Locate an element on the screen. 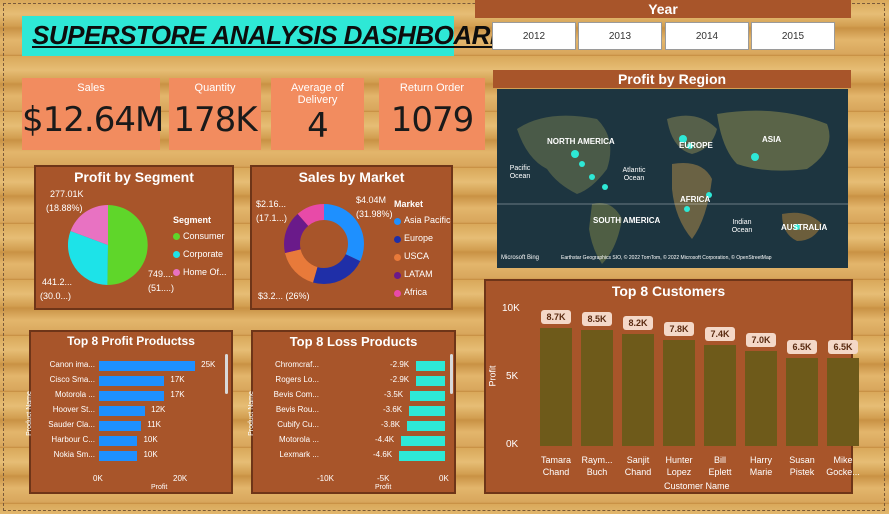 This screenshot has width=889, height=514. market-label-tr: $4.04M is located at coordinates (371, 200).